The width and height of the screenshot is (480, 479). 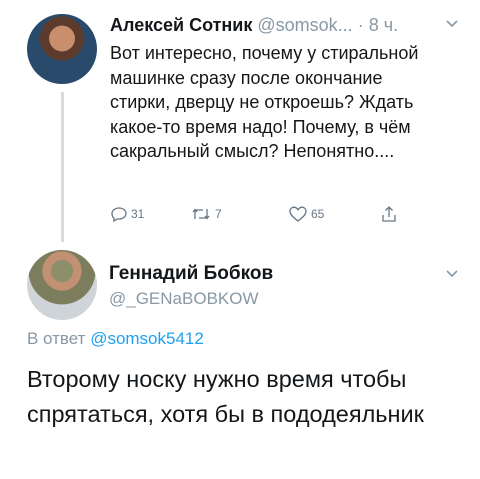 What do you see at coordinates (56, 338) in the screenshot?
I see `reply-prefix: В ответ` at bounding box center [56, 338].